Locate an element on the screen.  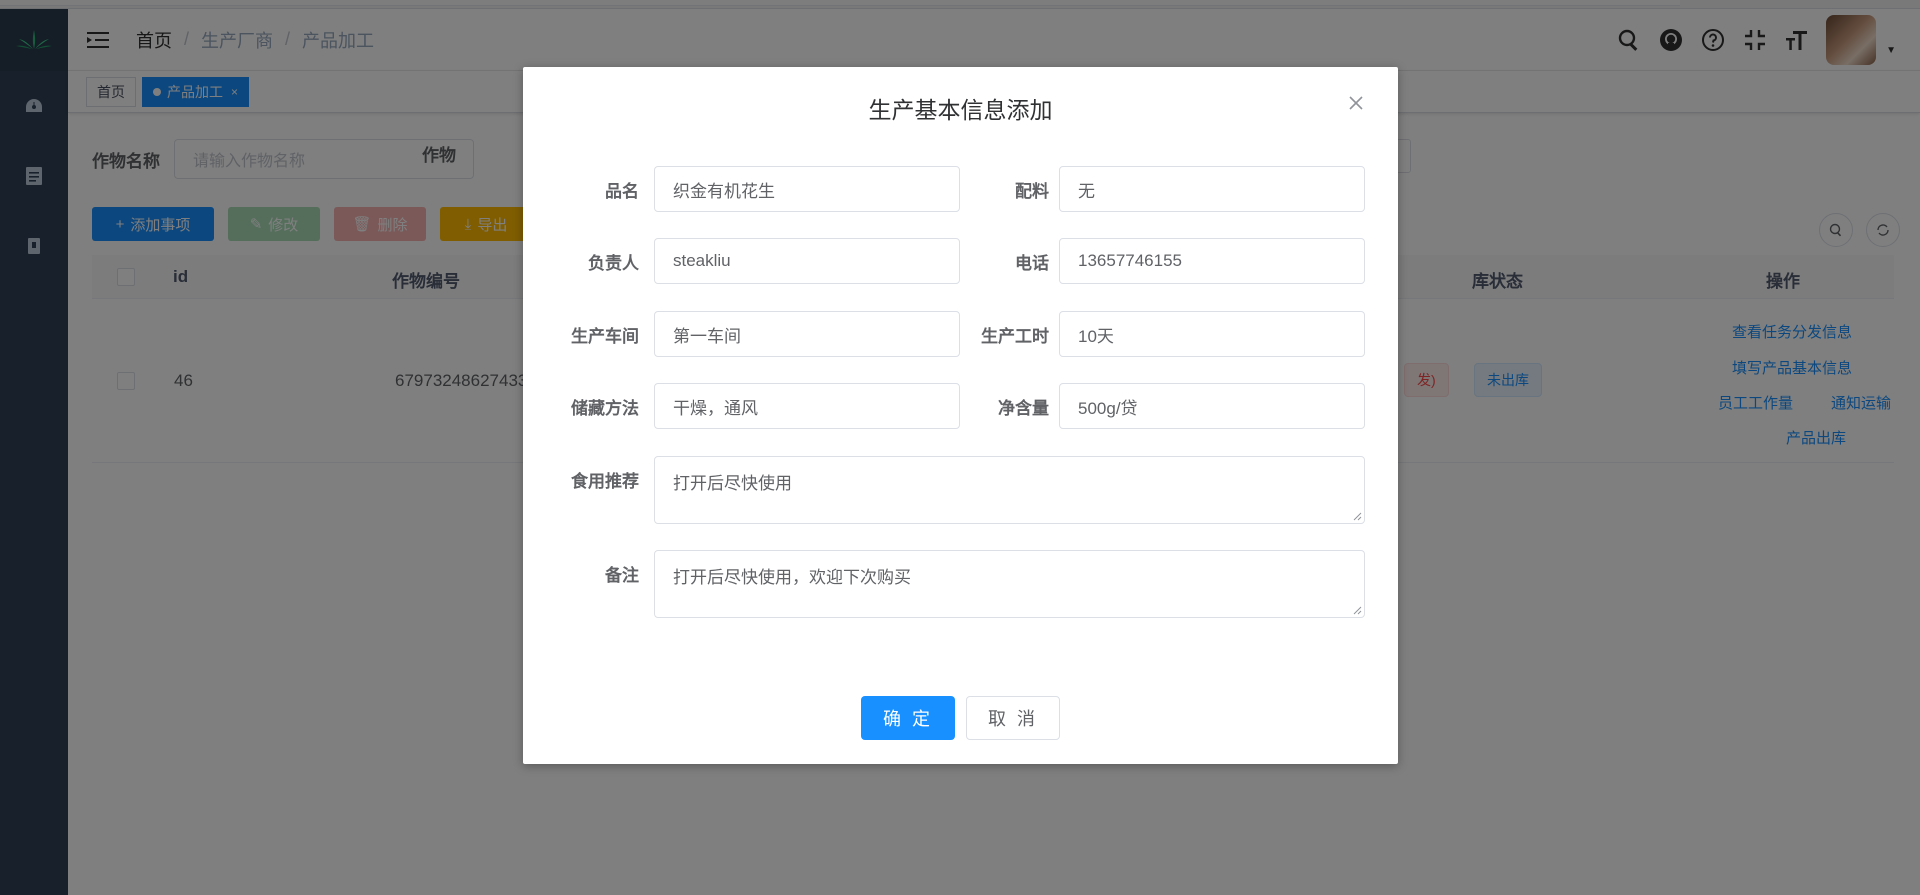
phone-label: 电话 is located at coordinates (1032, 263).